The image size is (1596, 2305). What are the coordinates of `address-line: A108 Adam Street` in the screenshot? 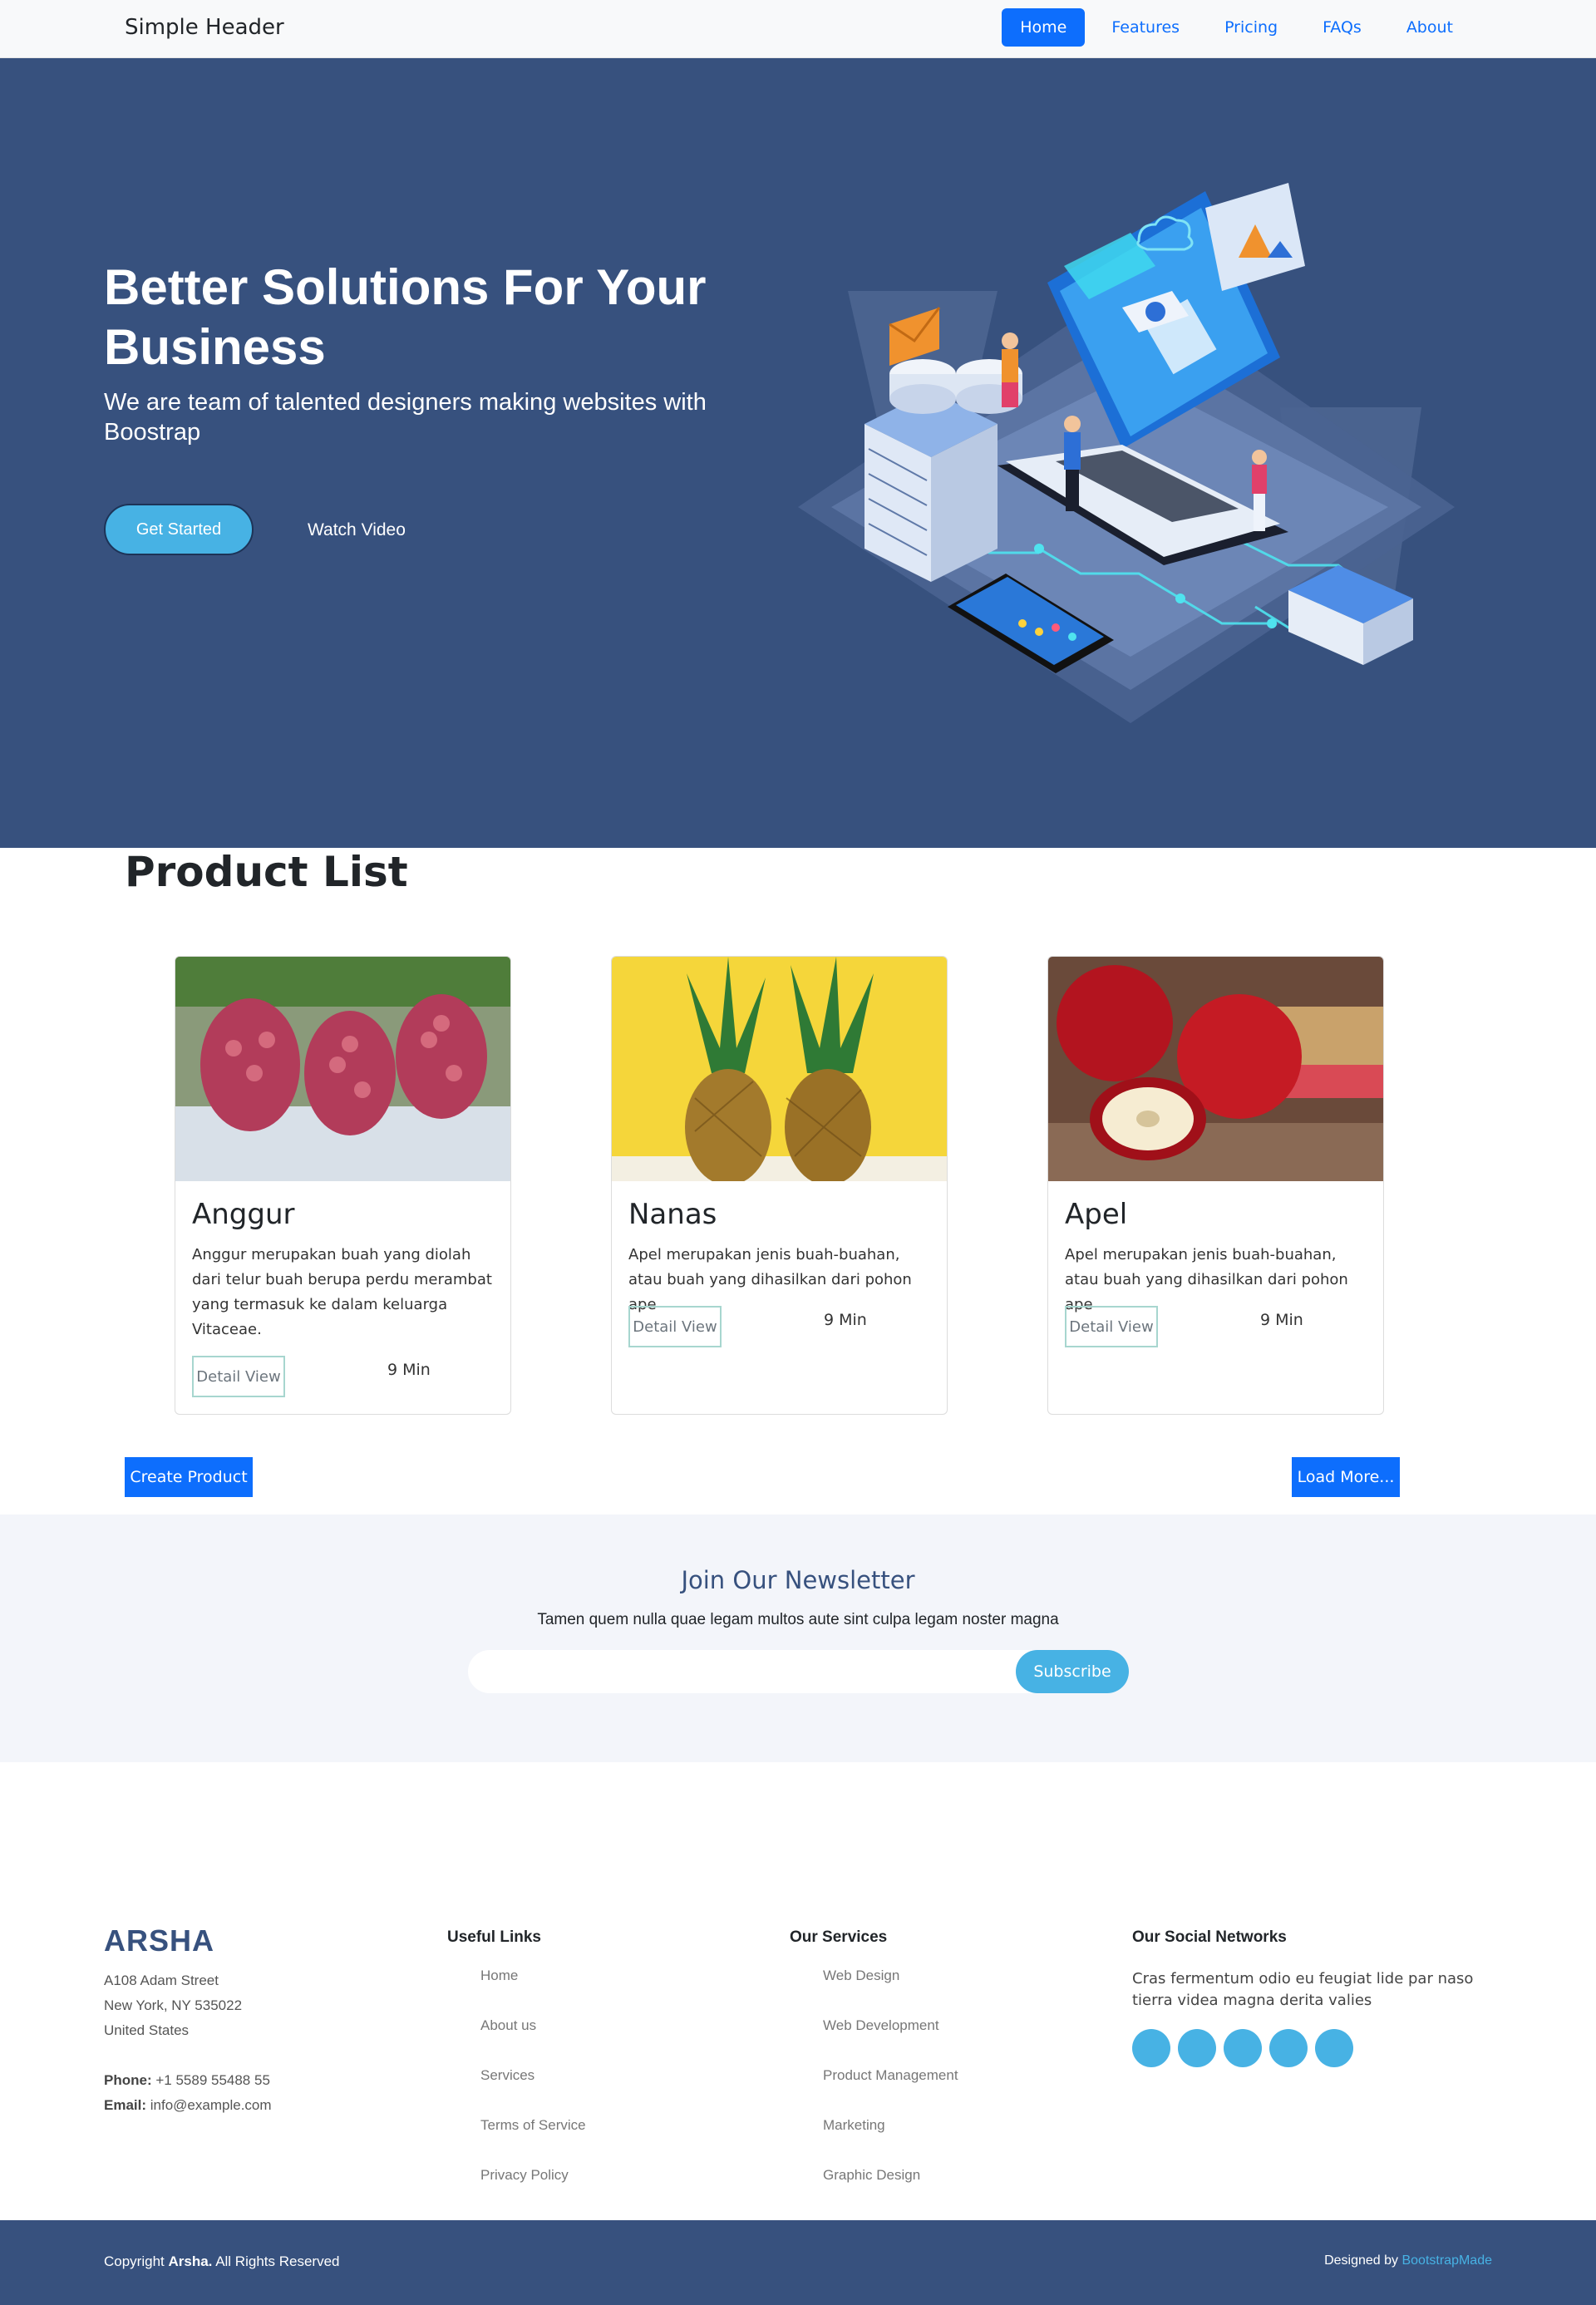 It's located at (161, 1980).